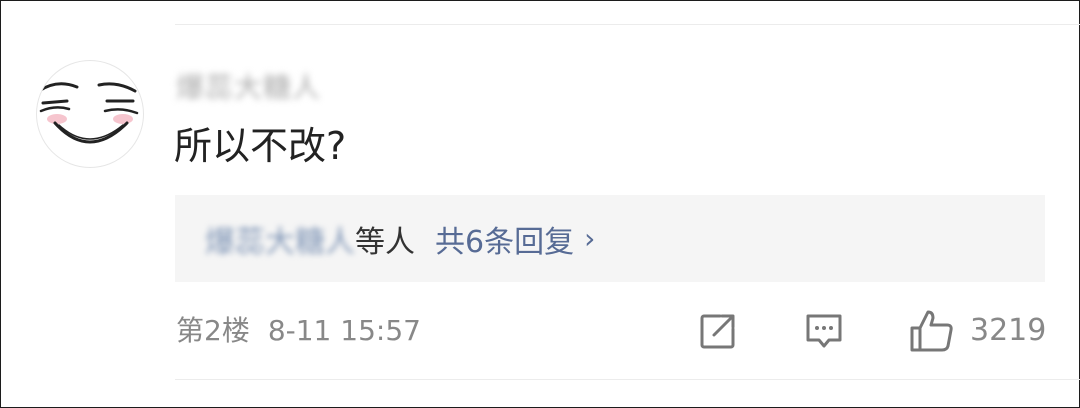  I want to click on reply-user-names: 爆蕊大糖人, so click(280, 239).